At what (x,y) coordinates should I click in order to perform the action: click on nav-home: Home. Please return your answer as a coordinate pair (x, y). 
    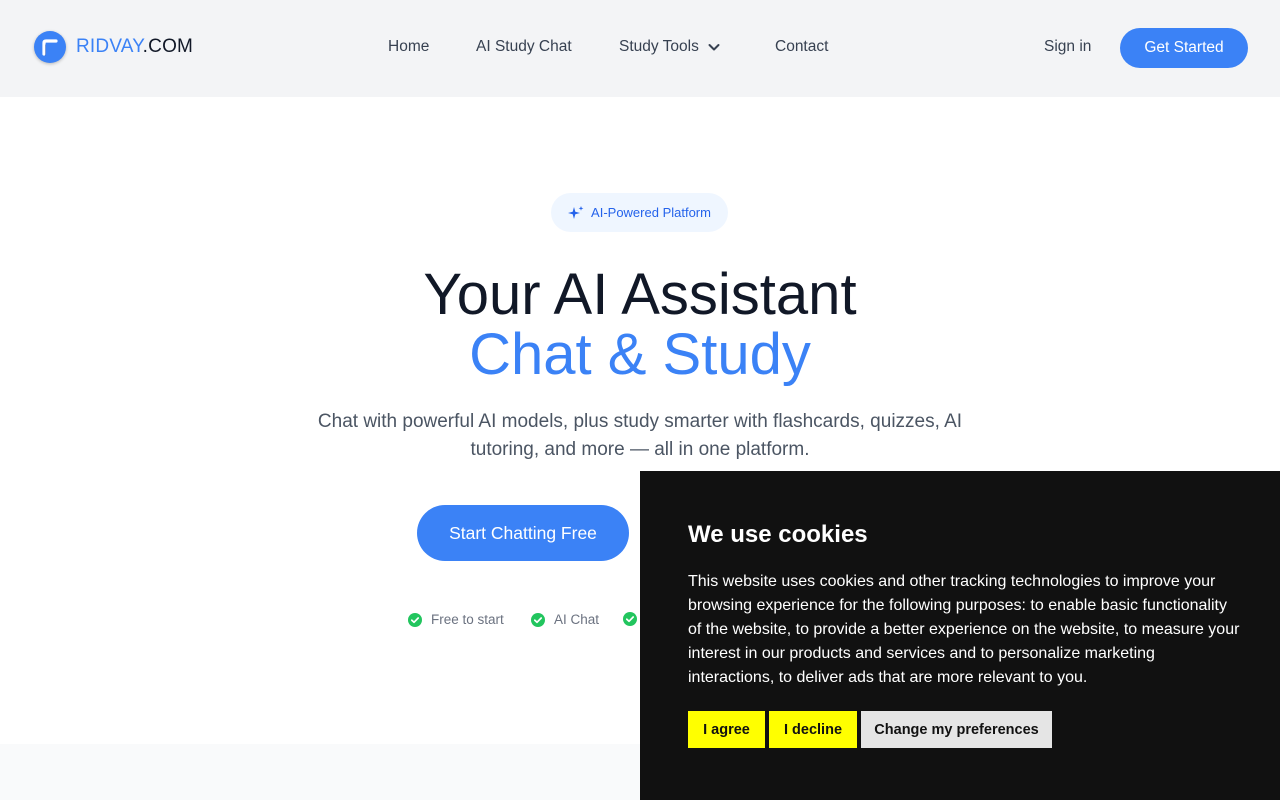
    Looking at the image, I should click on (408, 47).